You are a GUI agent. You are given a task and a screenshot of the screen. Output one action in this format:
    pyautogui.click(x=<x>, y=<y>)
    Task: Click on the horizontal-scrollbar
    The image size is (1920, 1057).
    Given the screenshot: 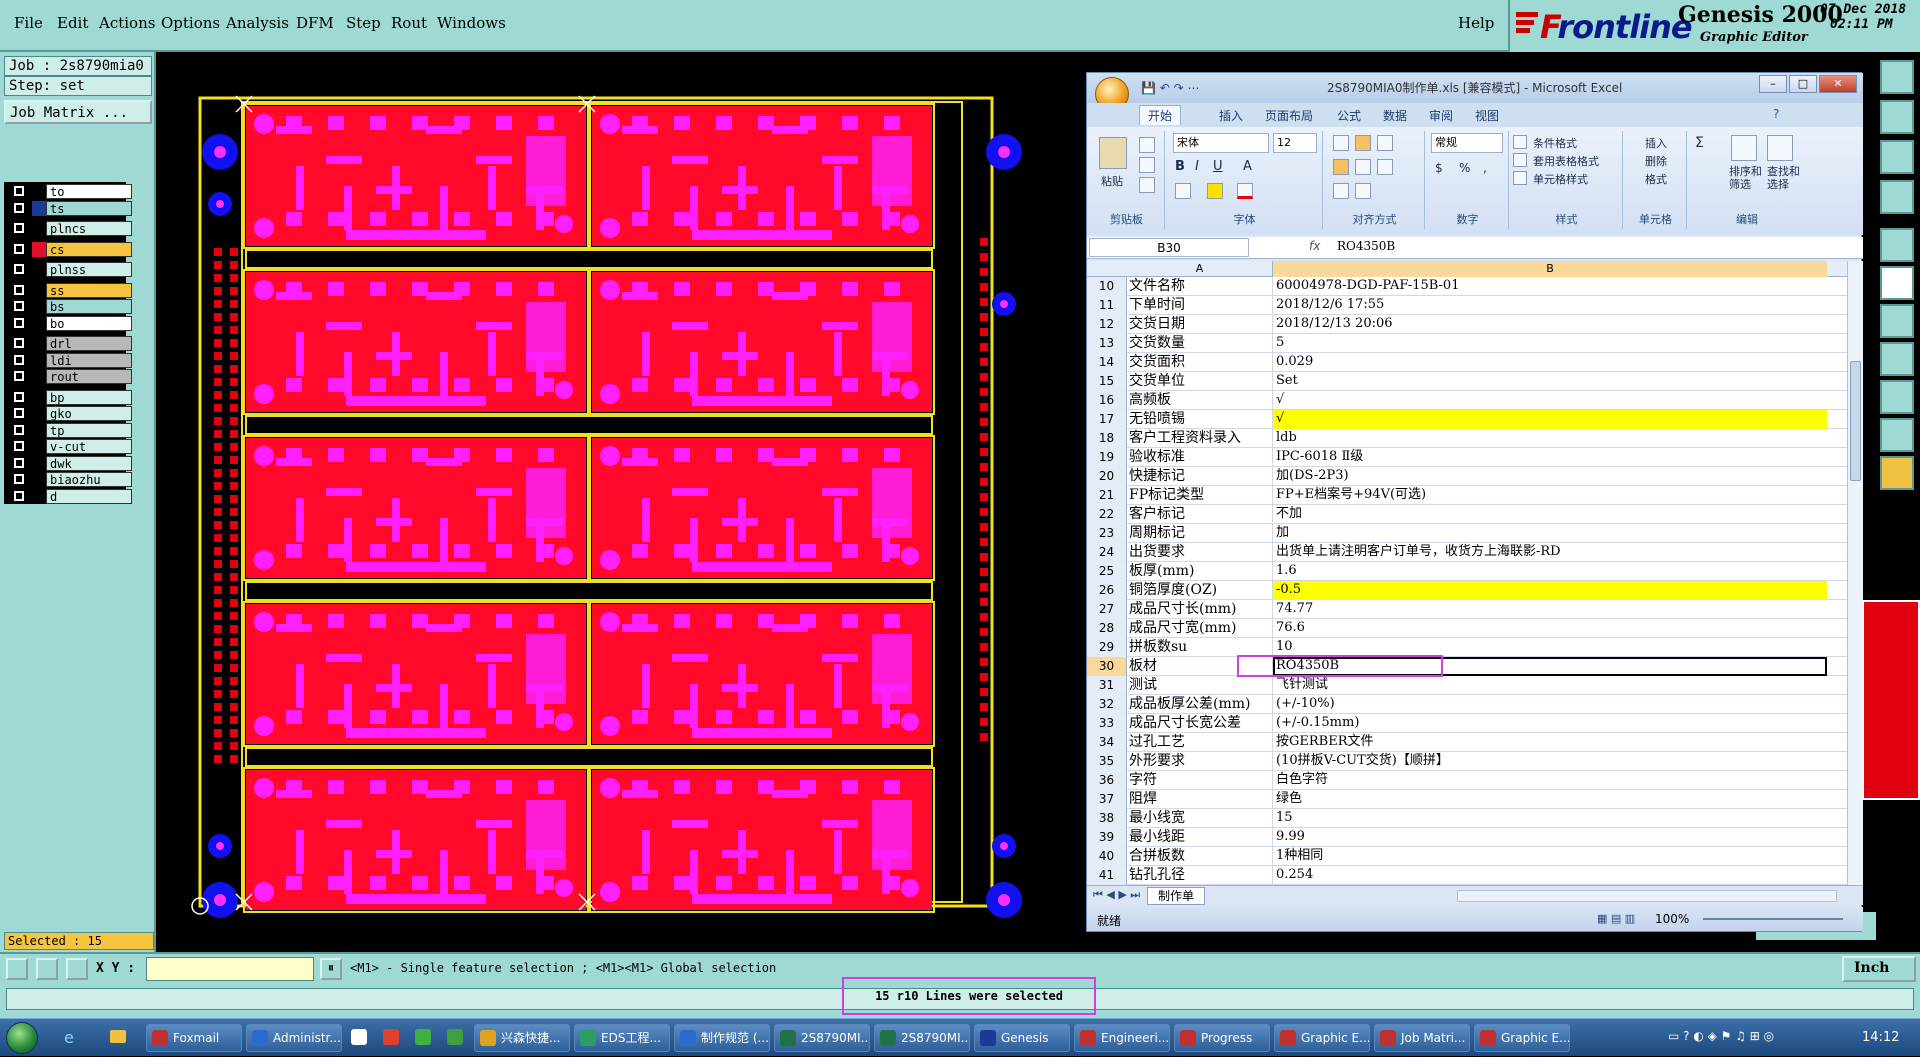 What is the action you would take?
    pyautogui.click(x=1647, y=896)
    